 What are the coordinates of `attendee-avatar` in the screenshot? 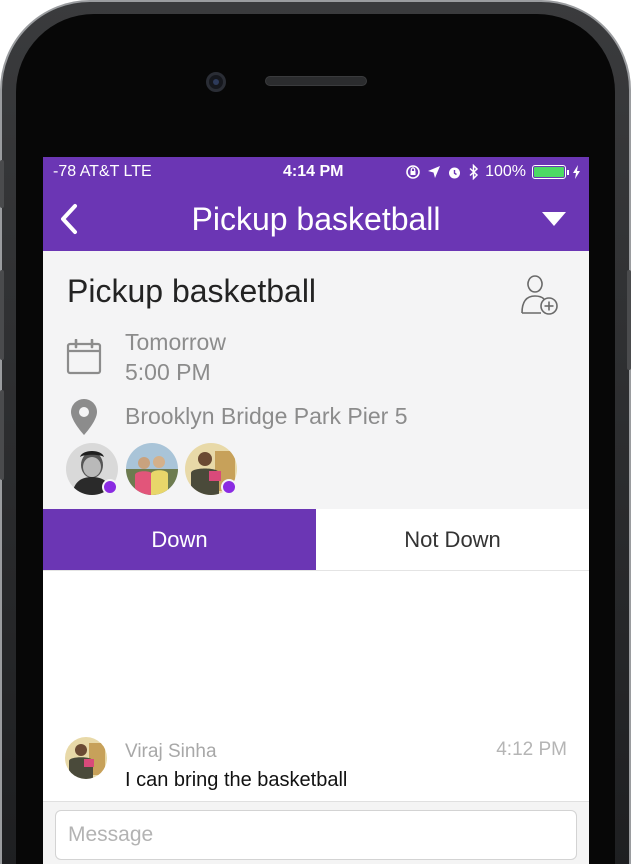 It's located at (152, 469).